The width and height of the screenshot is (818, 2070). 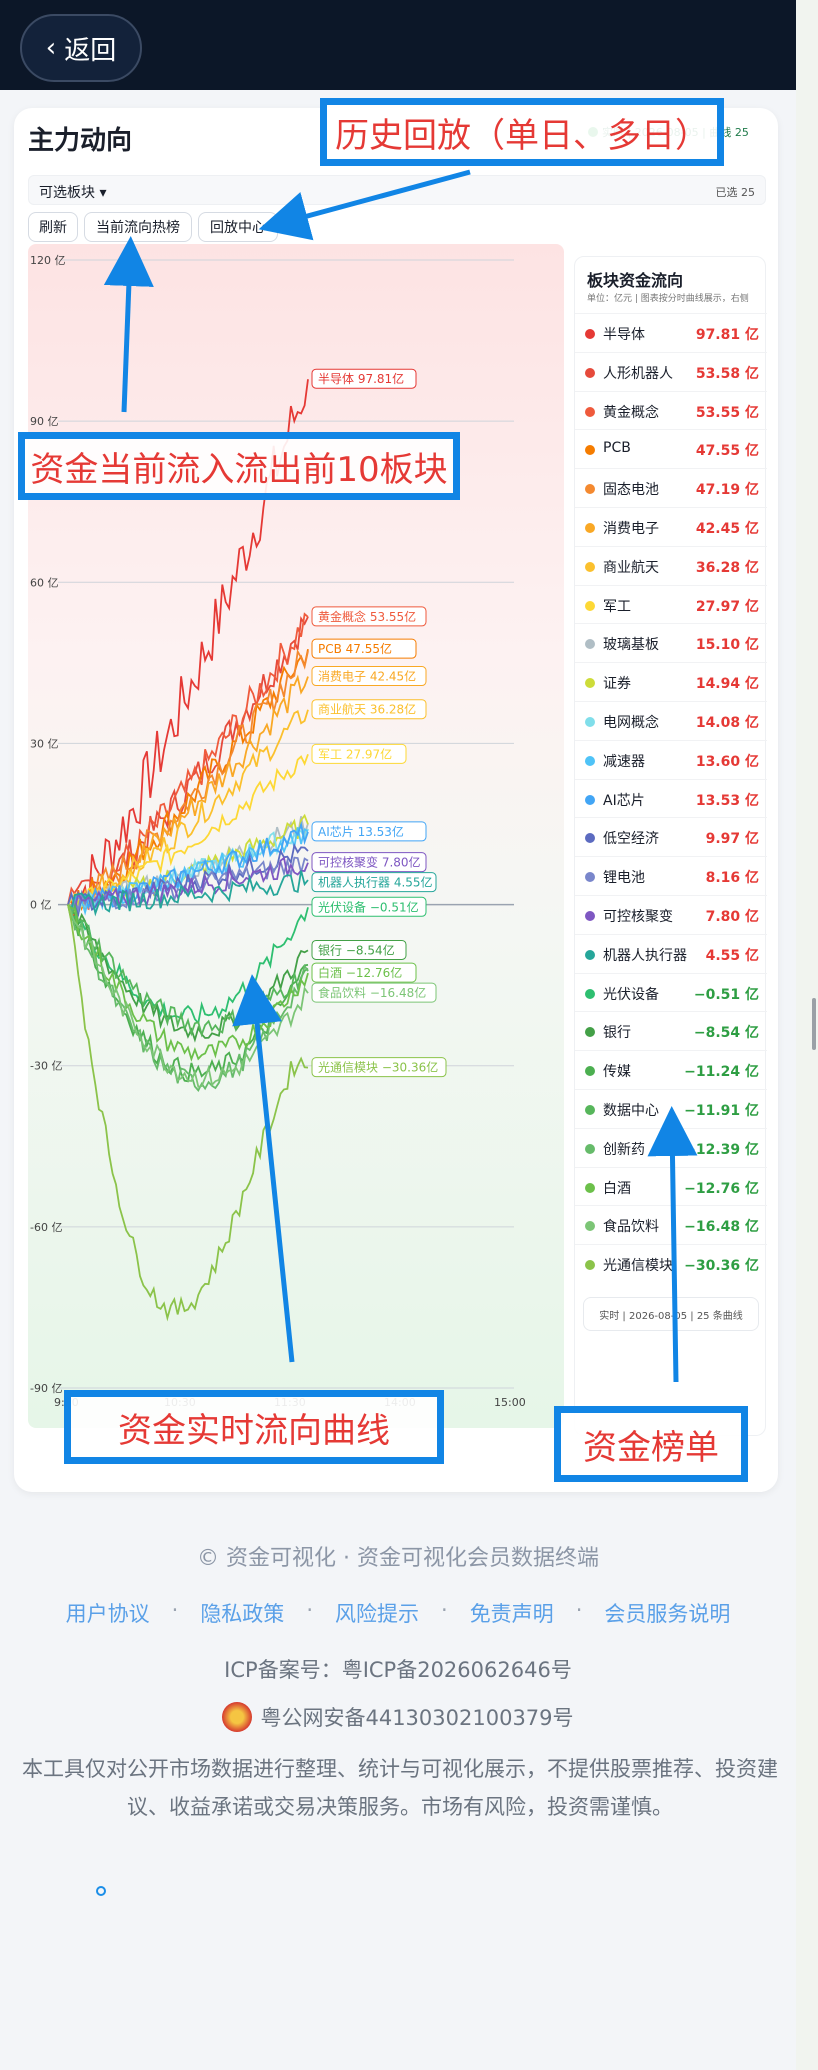 I want to click on footer-link: 风险提示, so click(x=377, y=1613).